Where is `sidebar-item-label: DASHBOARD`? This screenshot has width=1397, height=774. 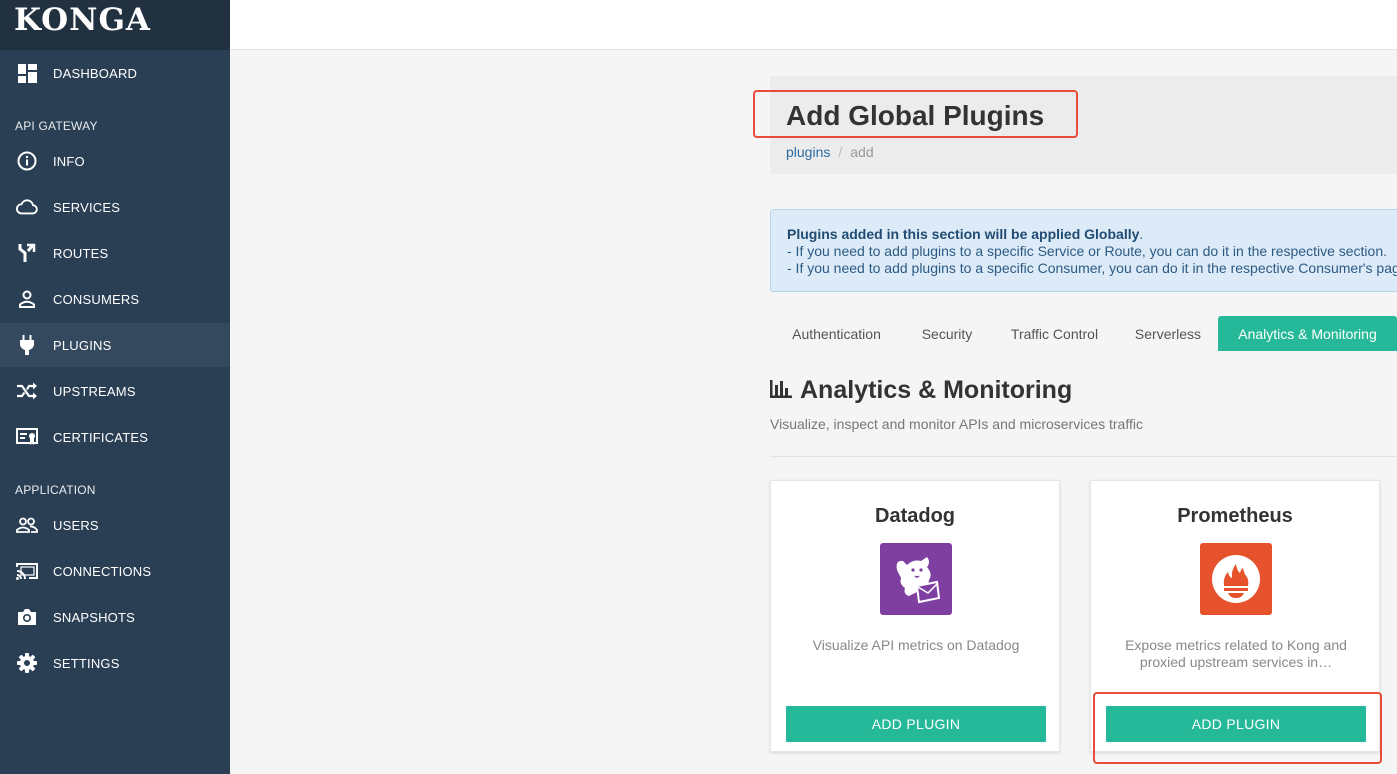 sidebar-item-label: DASHBOARD is located at coordinates (95, 73).